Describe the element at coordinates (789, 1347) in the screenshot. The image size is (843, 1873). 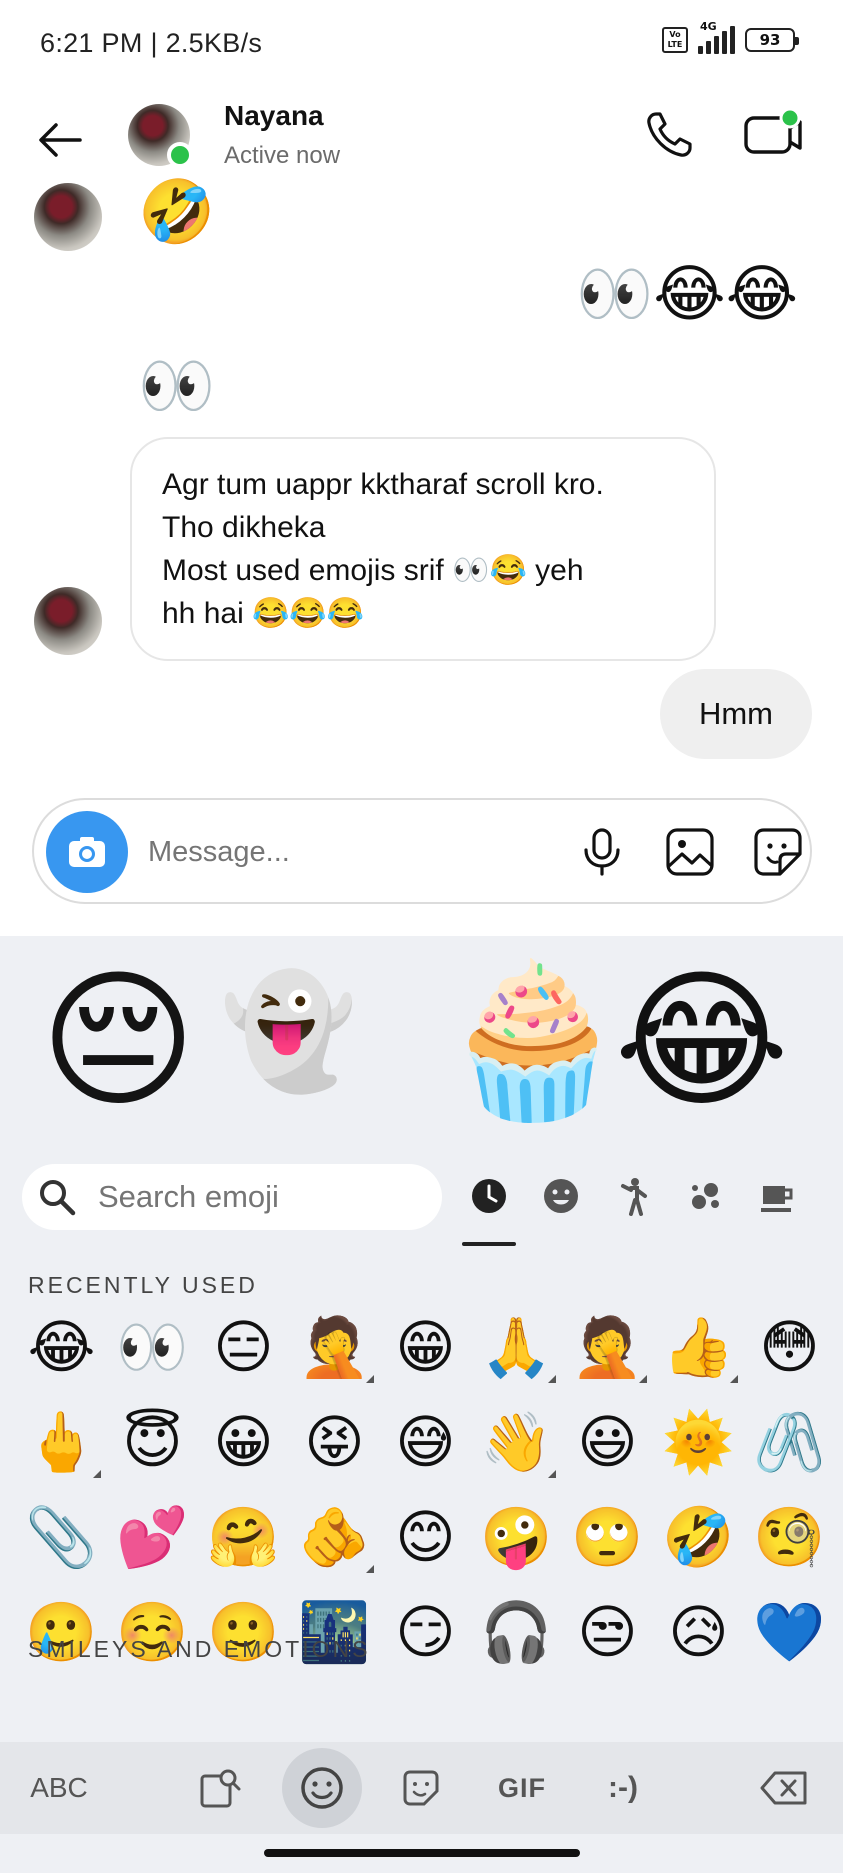
I see `emoji-key: 😳` at that location.